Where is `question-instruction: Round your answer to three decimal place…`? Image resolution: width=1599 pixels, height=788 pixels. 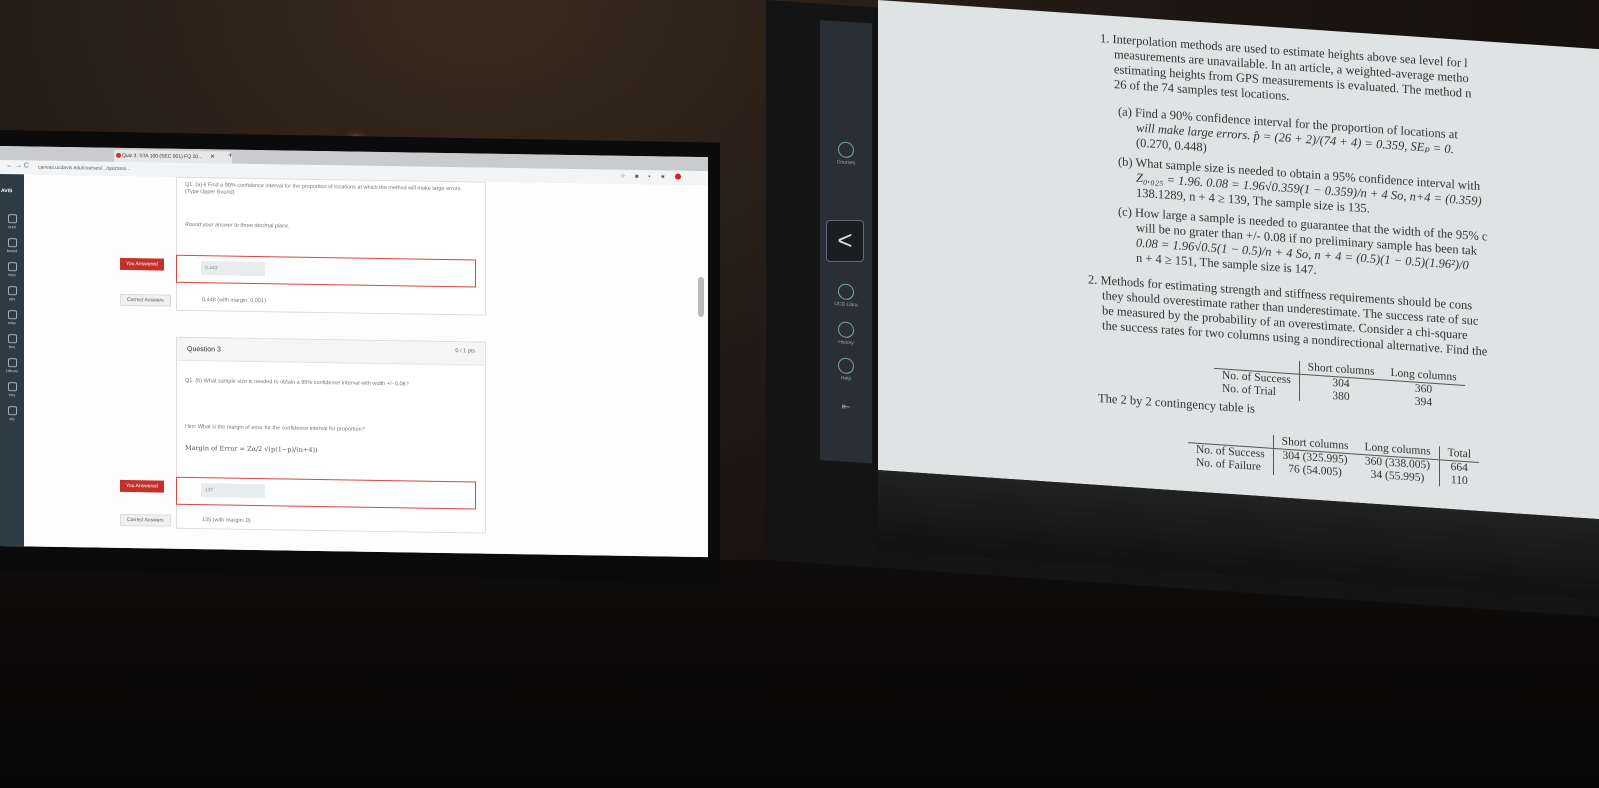 question-instruction: Round your answer to three decimal place… is located at coordinates (237, 225).